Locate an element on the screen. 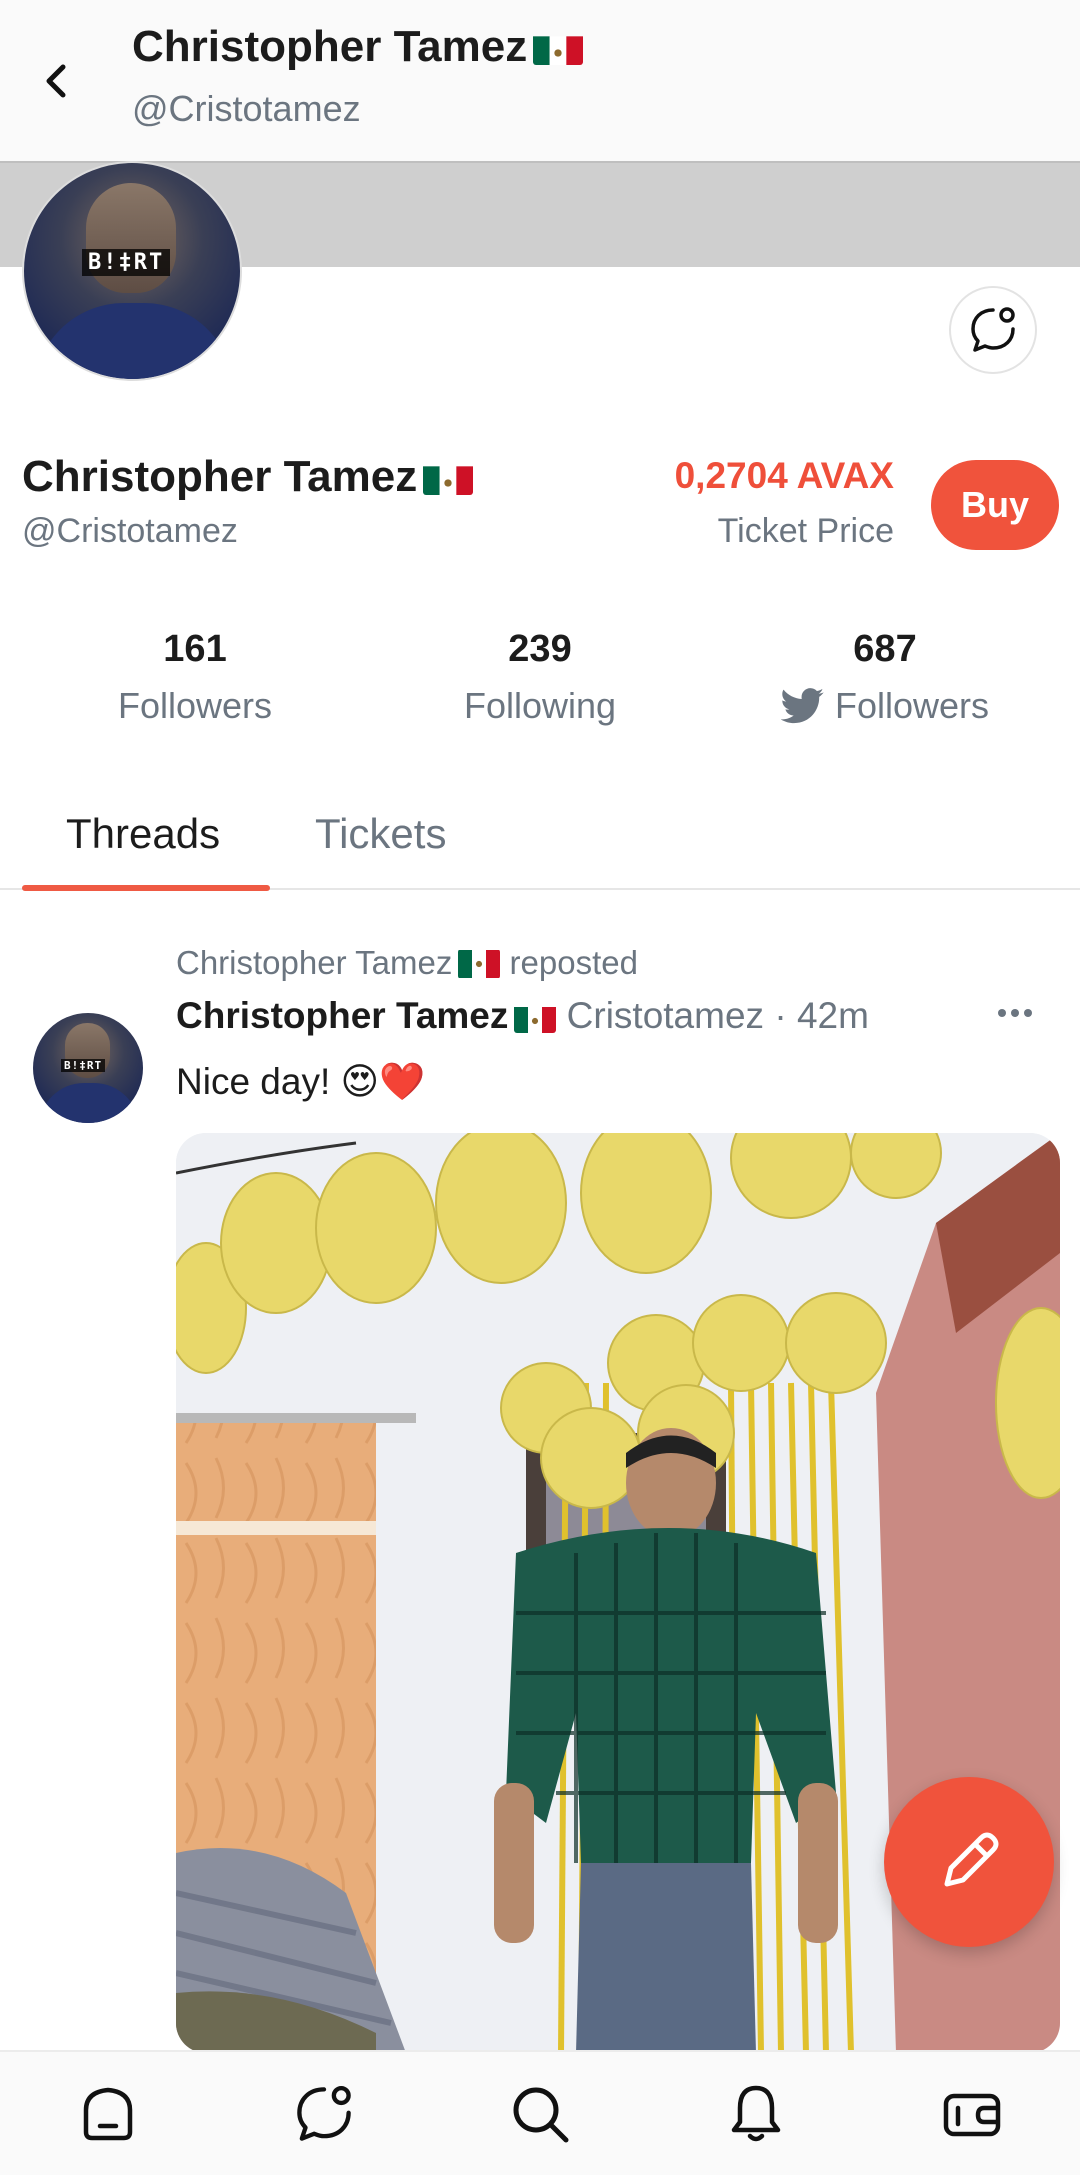 Image resolution: width=1080 pixels, height=2175 pixels. nav-wallet is located at coordinates (972, 2114).